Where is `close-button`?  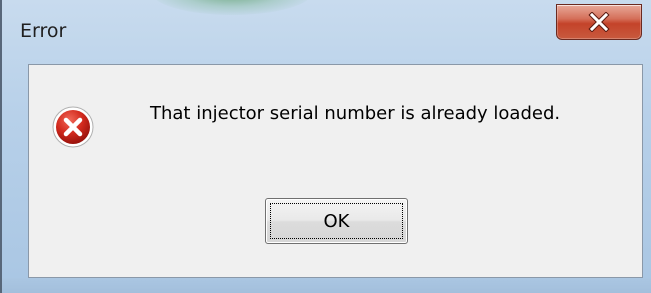 close-button is located at coordinates (599, 22).